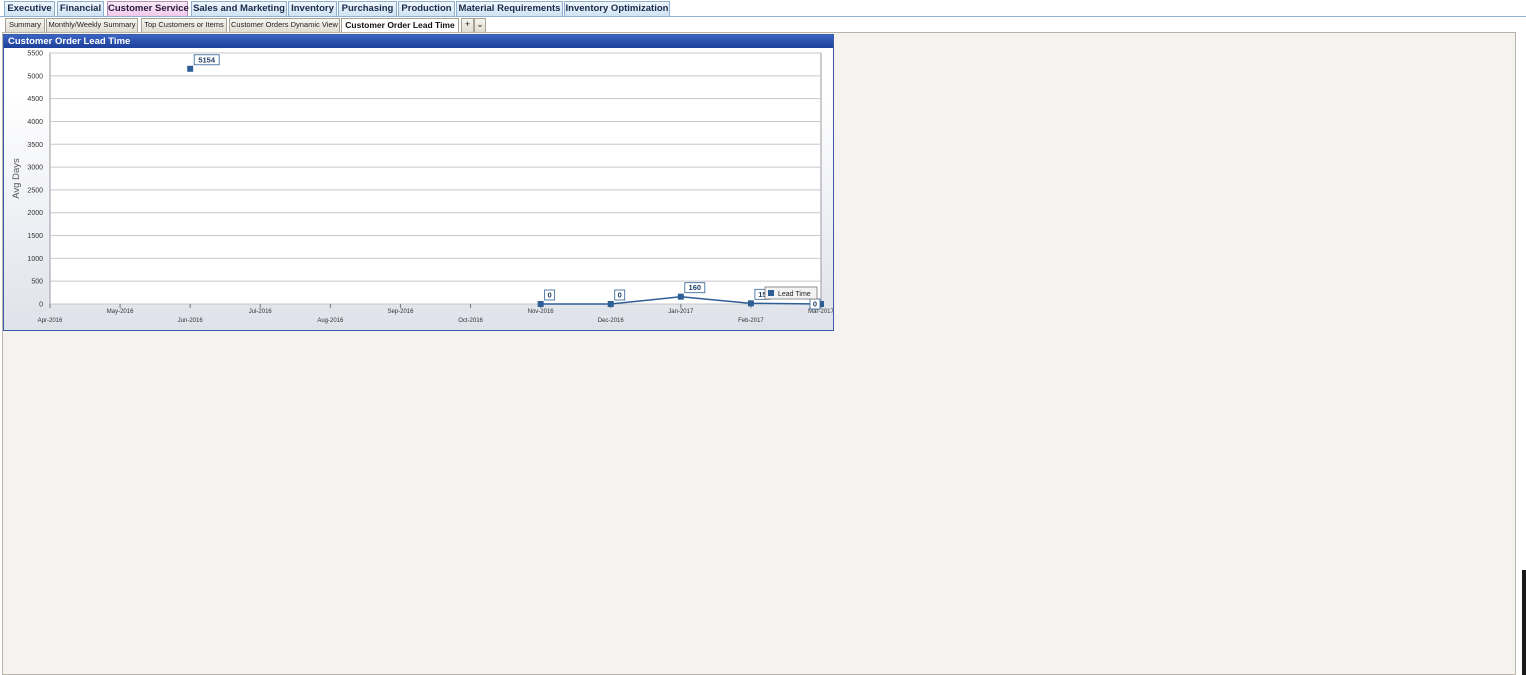 The height and width of the screenshot is (675, 1526). Describe the element at coordinates (80, 8) in the screenshot. I see `module-tab-financial: Financial` at that location.